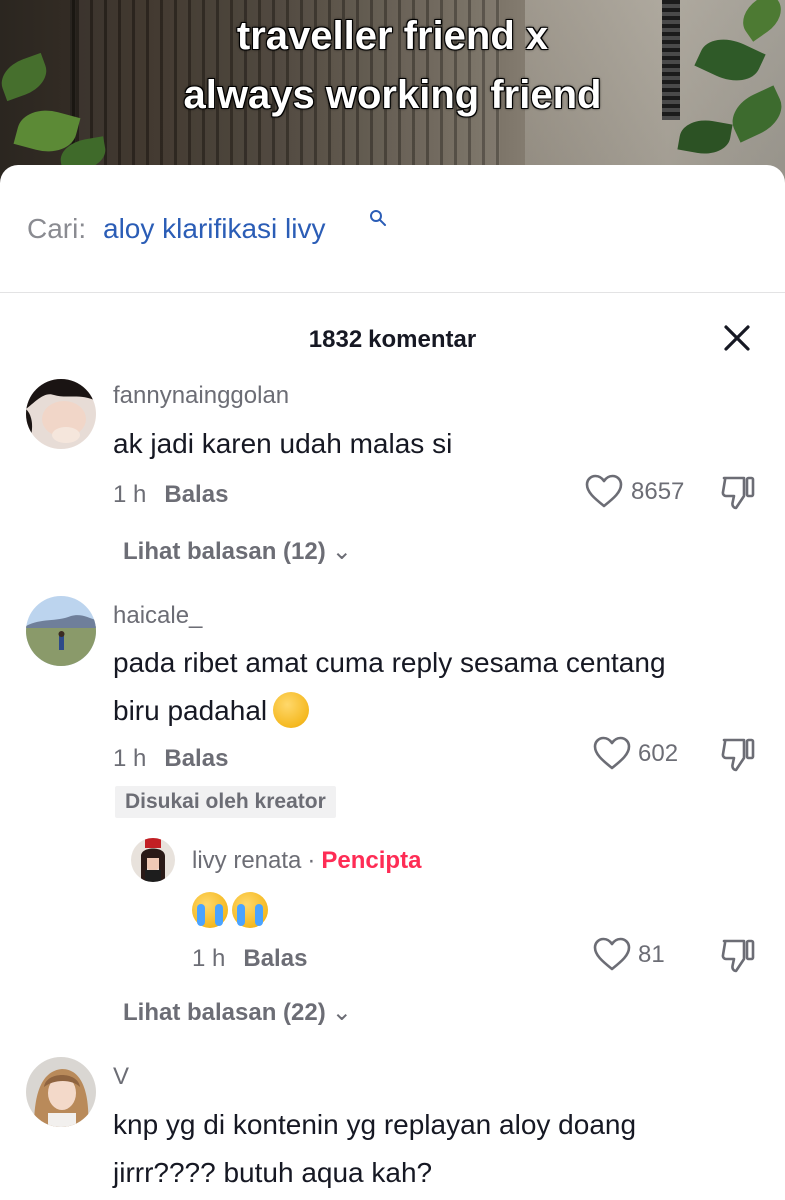  I want to click on like-button: 81, so click(637, 955).